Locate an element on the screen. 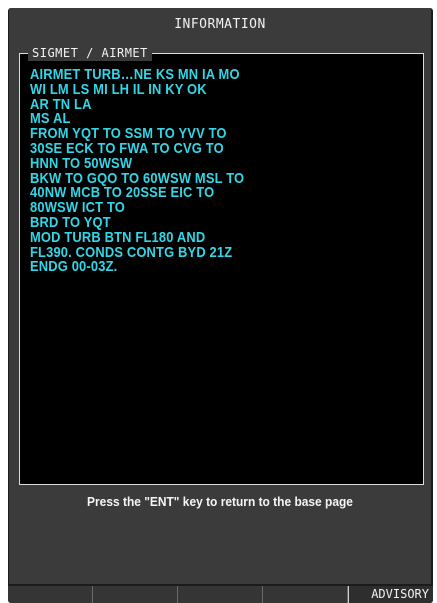 This screenshot has width=437, height=603. softkey-bar: ADVISORY is located at coordinates (220, 594).